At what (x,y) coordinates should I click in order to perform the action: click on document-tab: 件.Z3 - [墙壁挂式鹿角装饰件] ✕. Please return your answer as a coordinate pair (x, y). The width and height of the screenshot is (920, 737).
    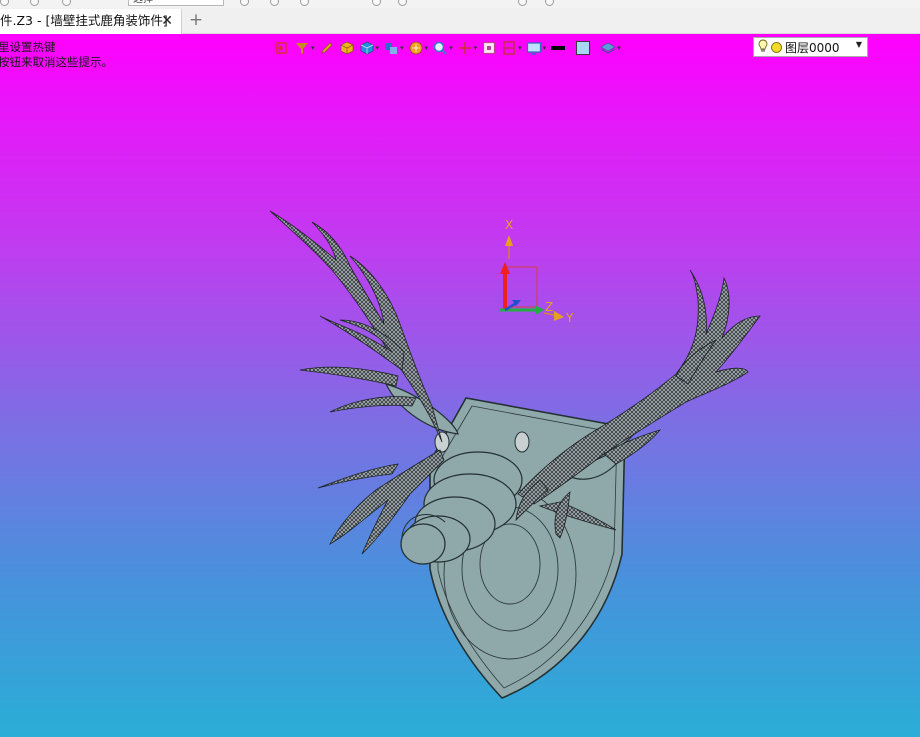
    Looking at the image, I should click on (91, 21).